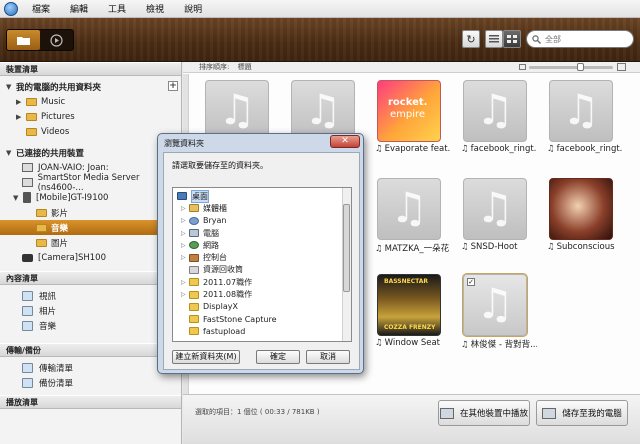 The image size is (640, 444). I want to click on grid-view-button, so click(512, 39).